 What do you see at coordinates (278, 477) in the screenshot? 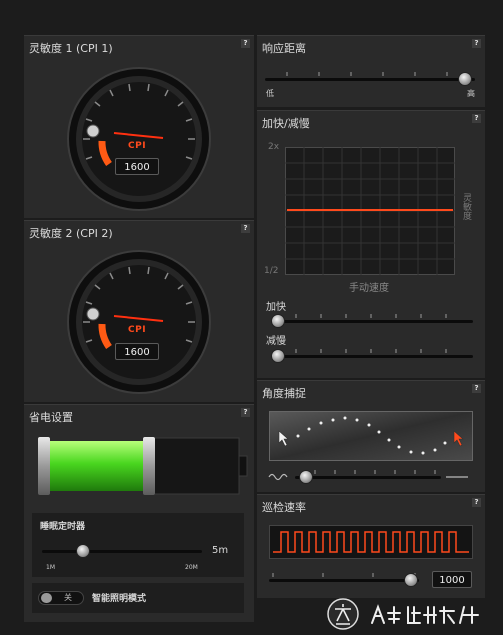
I see `wave-icon` at bounding box center [278, 477].